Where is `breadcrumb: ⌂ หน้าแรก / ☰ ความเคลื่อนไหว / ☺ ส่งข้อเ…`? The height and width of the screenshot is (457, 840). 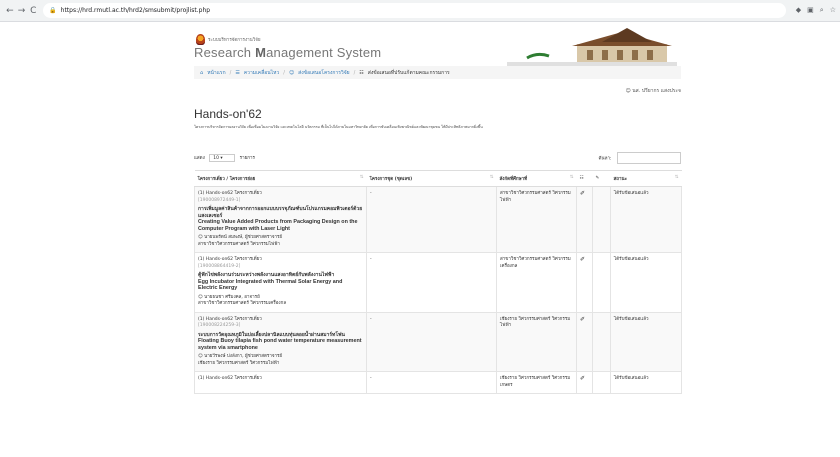 breadcrumb: ⌂ หน้าแรก / ☰ ความเคลื่อนไหว / ☺ ส่งข้อเ… is located at coordinates (437, 72).